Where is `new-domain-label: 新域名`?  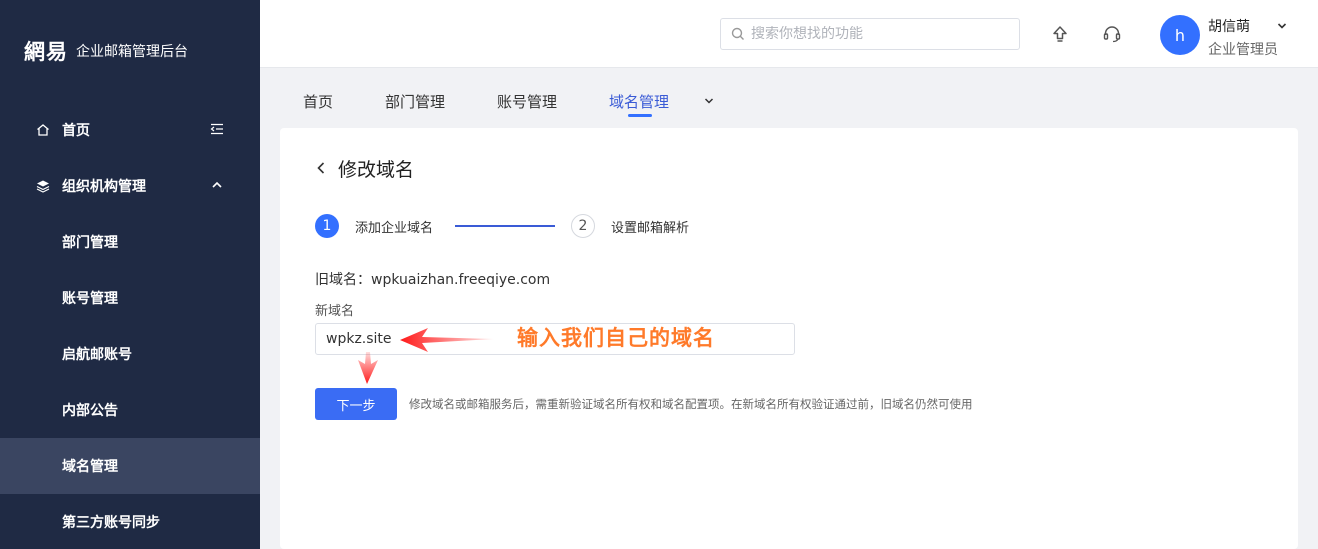
new-domain-label: 新域名 is located at coordinates (335, 311).